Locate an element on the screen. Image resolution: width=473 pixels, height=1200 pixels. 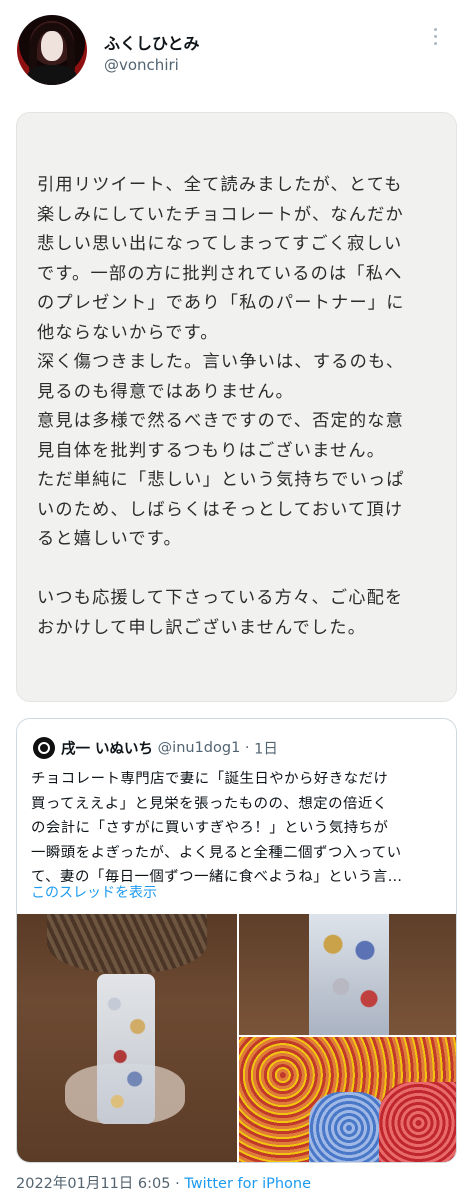
note-line: 他ならないからです。 is located at coordinates (128, 332).